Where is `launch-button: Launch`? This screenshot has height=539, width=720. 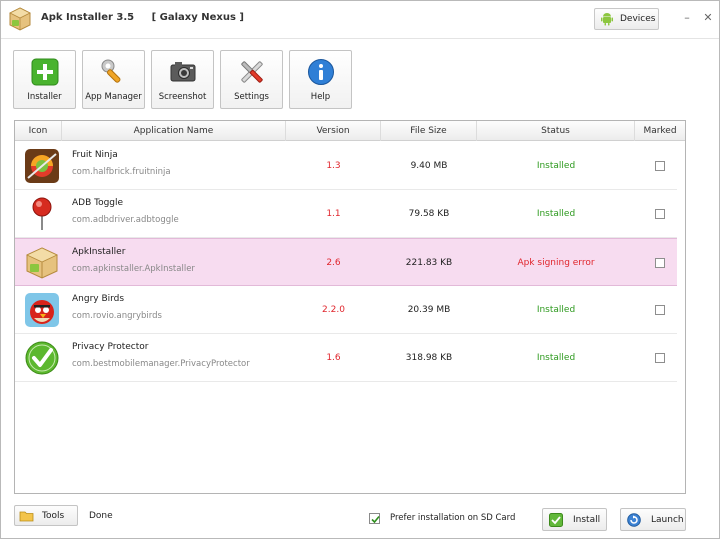 launch-button: Launch is located at coordinates (653, 519).